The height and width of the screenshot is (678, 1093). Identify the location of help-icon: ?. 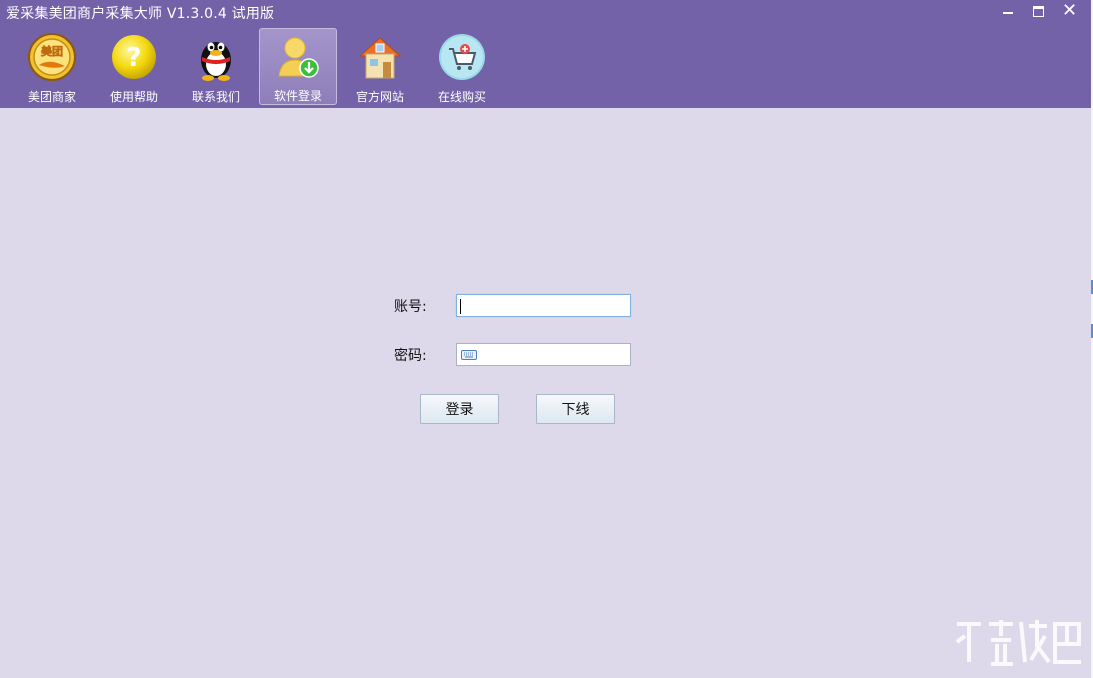
(134, 56).